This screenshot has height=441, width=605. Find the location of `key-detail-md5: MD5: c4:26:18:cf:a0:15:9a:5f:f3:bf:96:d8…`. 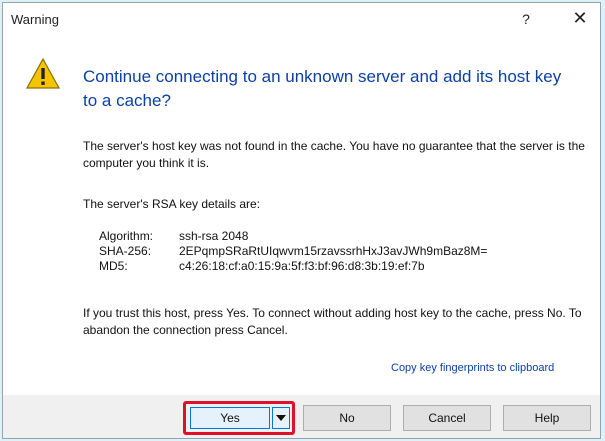

key-detail-md5: MD5: c4:26:18:cf:a0:15:9a:5f:f3:bf:96:d8… is located at coordinates (293, 266).